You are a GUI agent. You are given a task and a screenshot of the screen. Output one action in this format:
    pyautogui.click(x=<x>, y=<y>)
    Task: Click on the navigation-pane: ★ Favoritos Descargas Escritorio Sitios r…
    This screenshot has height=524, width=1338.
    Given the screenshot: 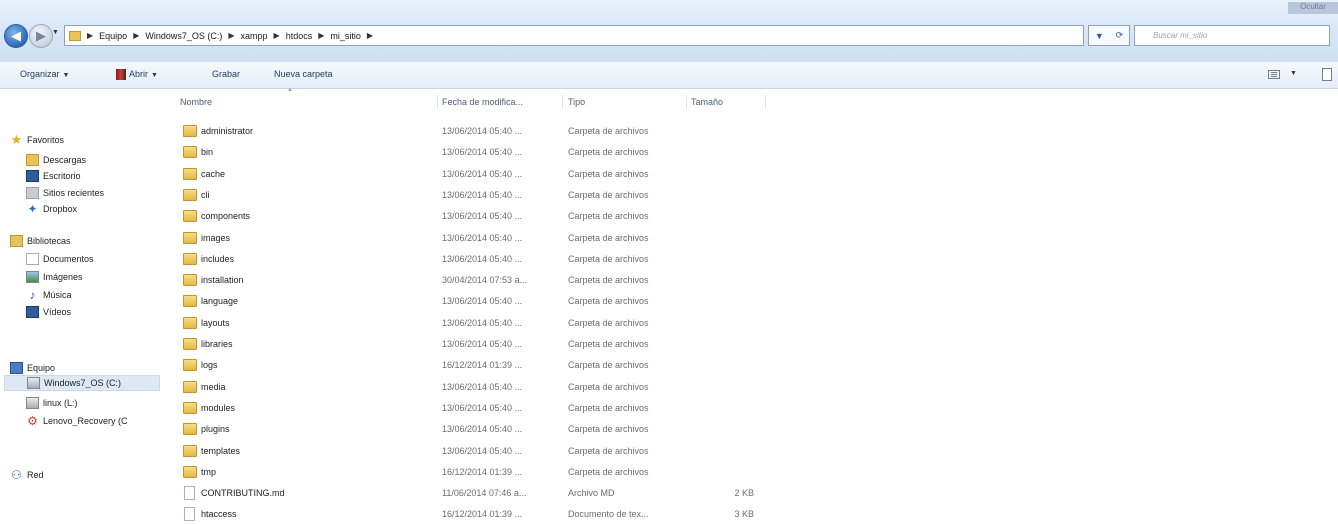 What is the action you would take?
    pyautogui.click(x=82, y=306)
    